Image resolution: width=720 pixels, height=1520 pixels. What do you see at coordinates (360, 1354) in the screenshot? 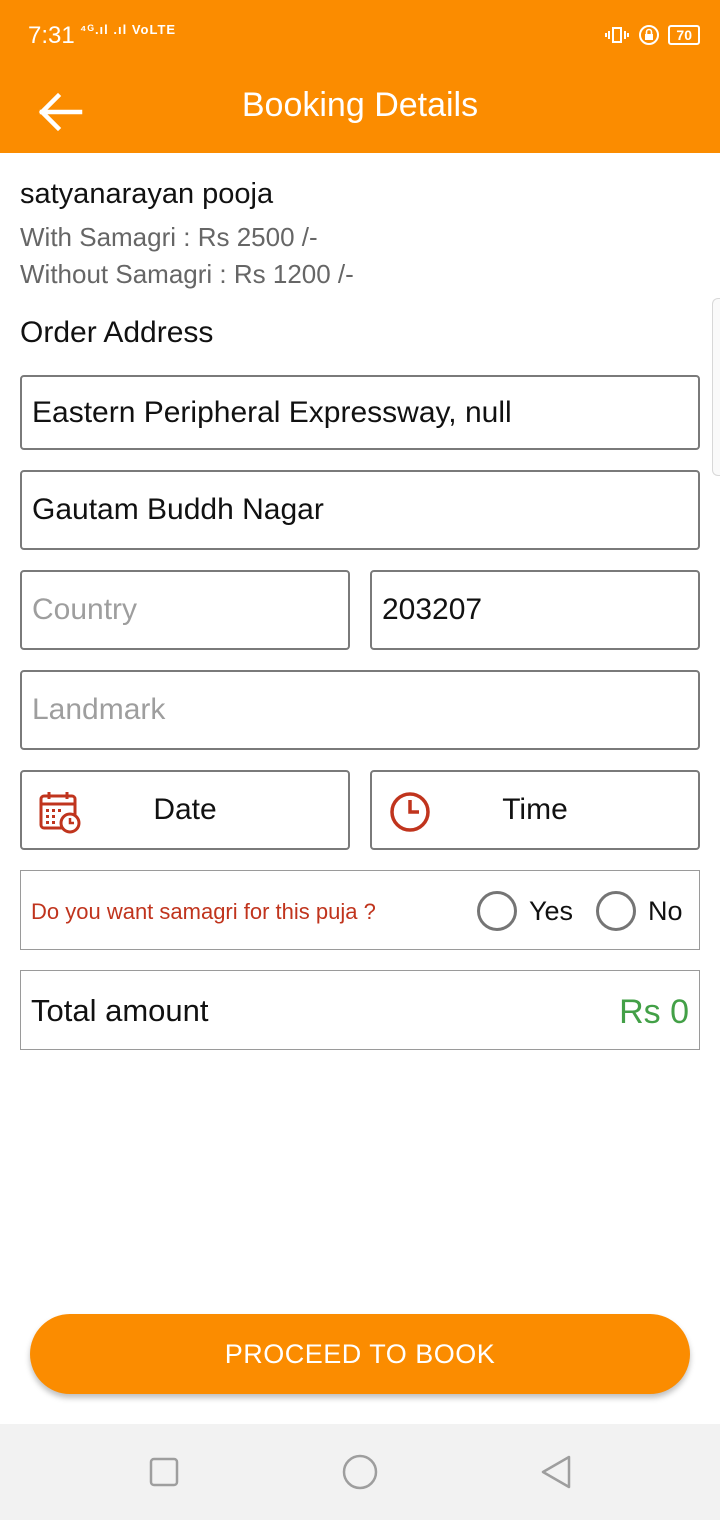
I see `proceed-to-book-button: PROCEED TO BOOK` at bounding box center [360, 1354].